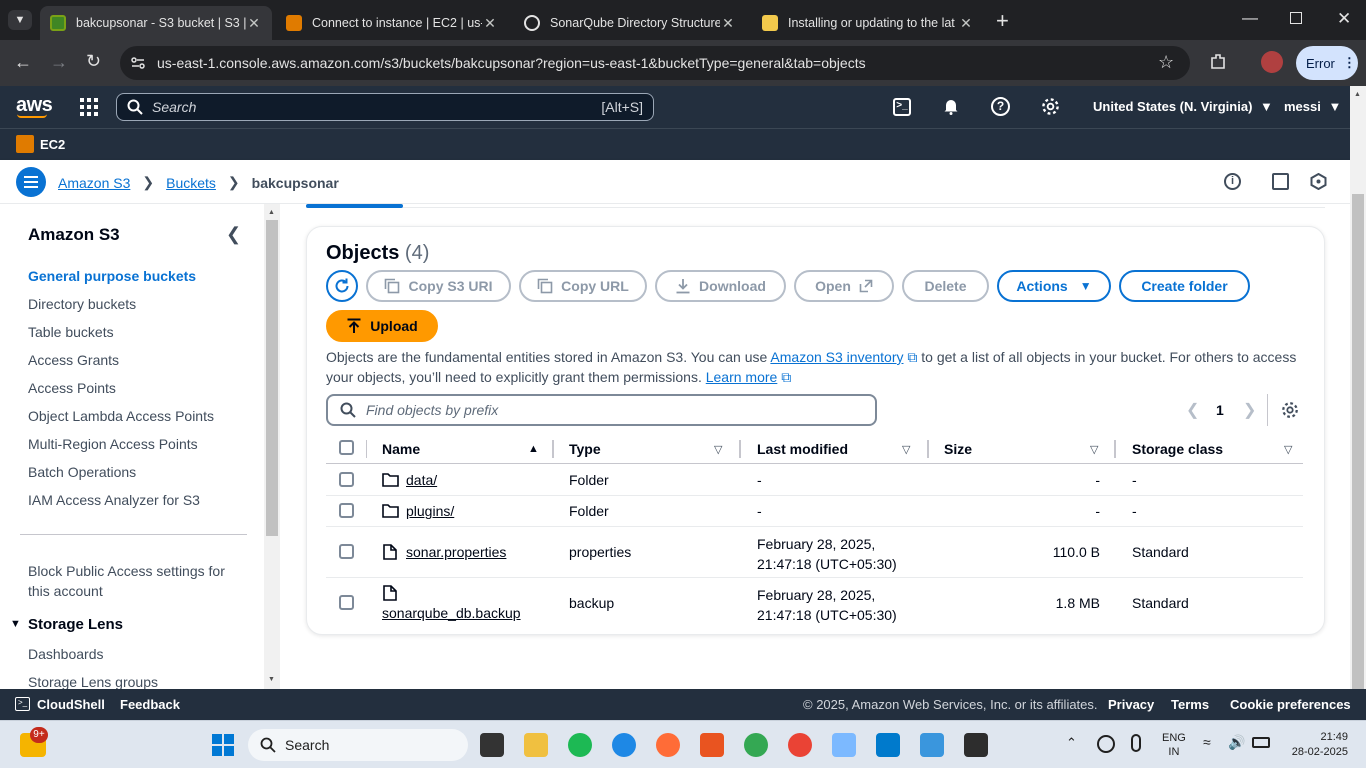 The image size is (1366, 768). Describe the element at coordinates (113, 444) in the screenshot. I see `sidebar-item-multi-region: Multi-Region Access Points` at that location.